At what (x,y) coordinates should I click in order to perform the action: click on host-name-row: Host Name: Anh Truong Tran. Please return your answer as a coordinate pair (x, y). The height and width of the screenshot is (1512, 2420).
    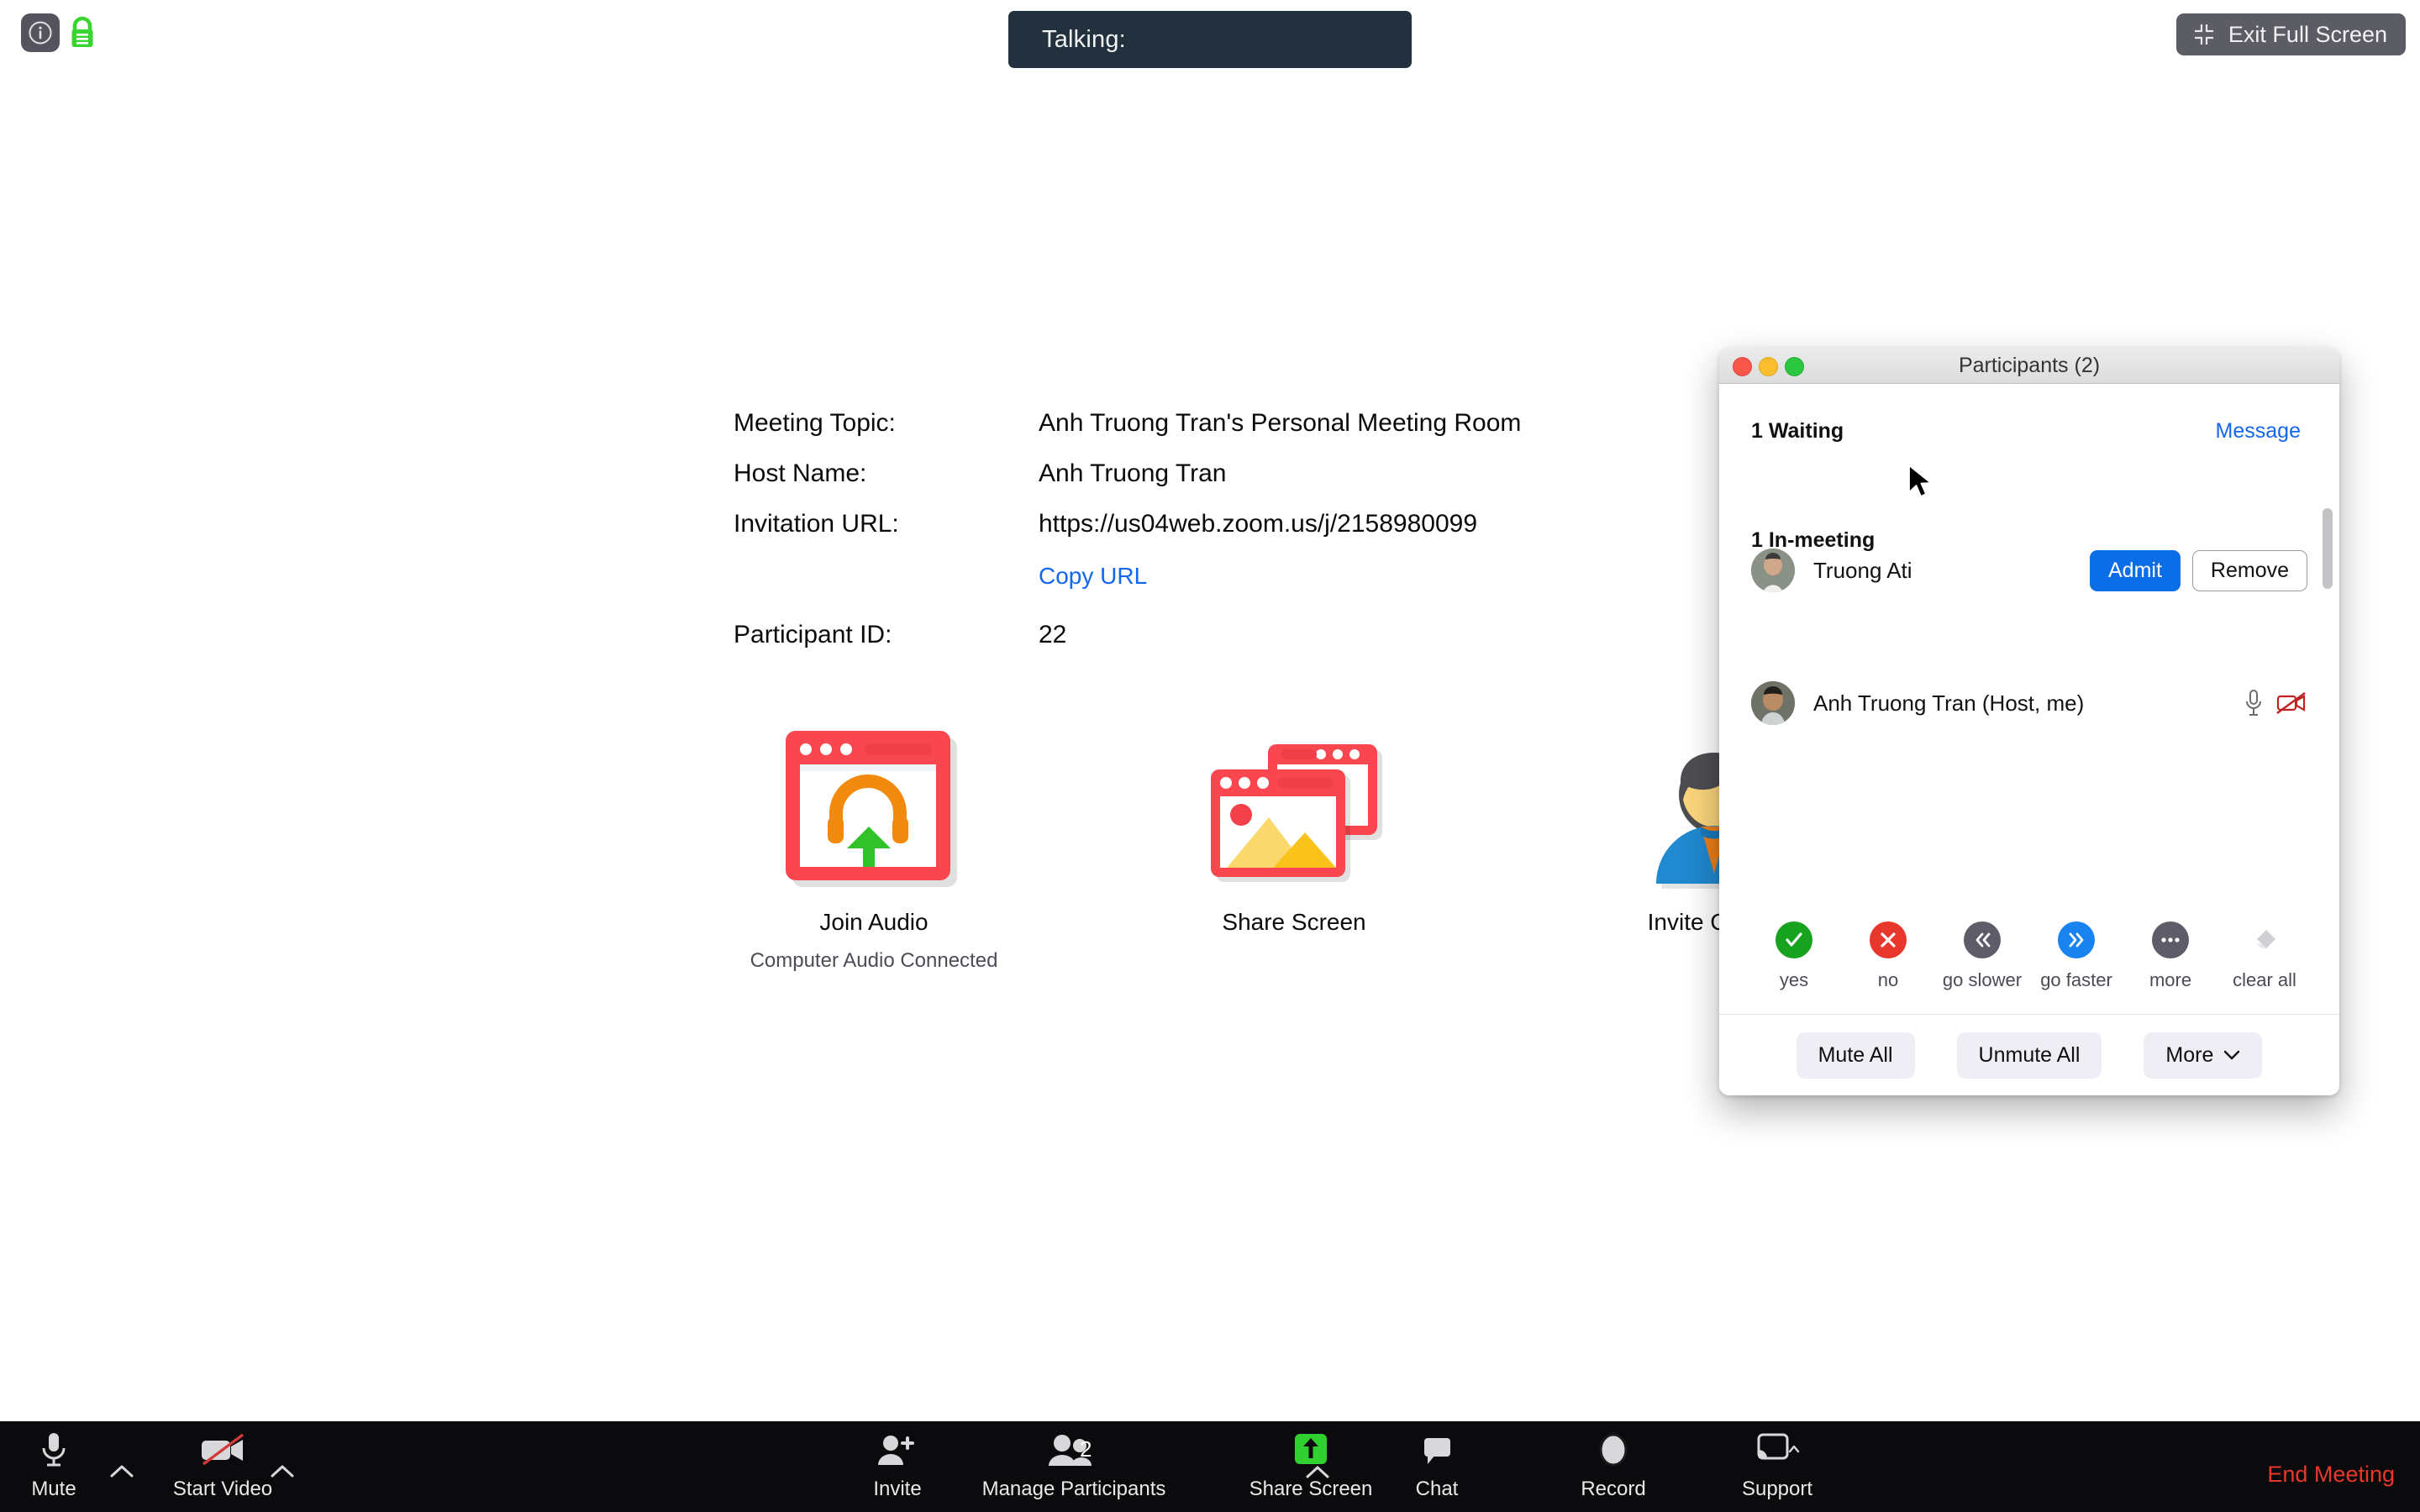
    Looking at the image, I should click on (1154, 484).